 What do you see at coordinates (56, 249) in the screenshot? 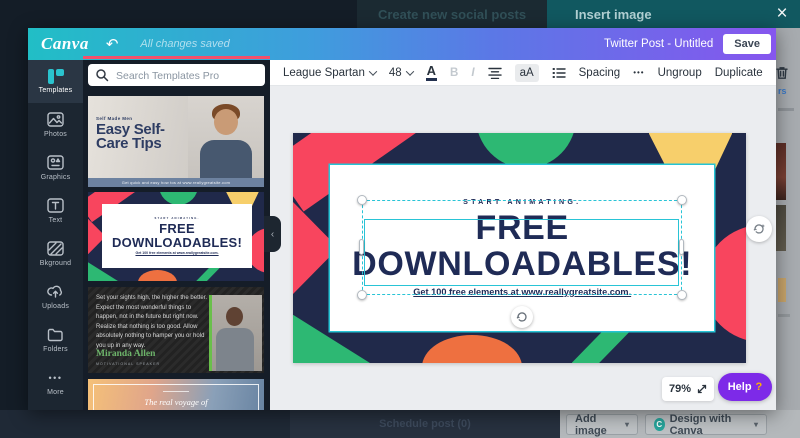
I see `background-icon` at bounding box center [56, 249].